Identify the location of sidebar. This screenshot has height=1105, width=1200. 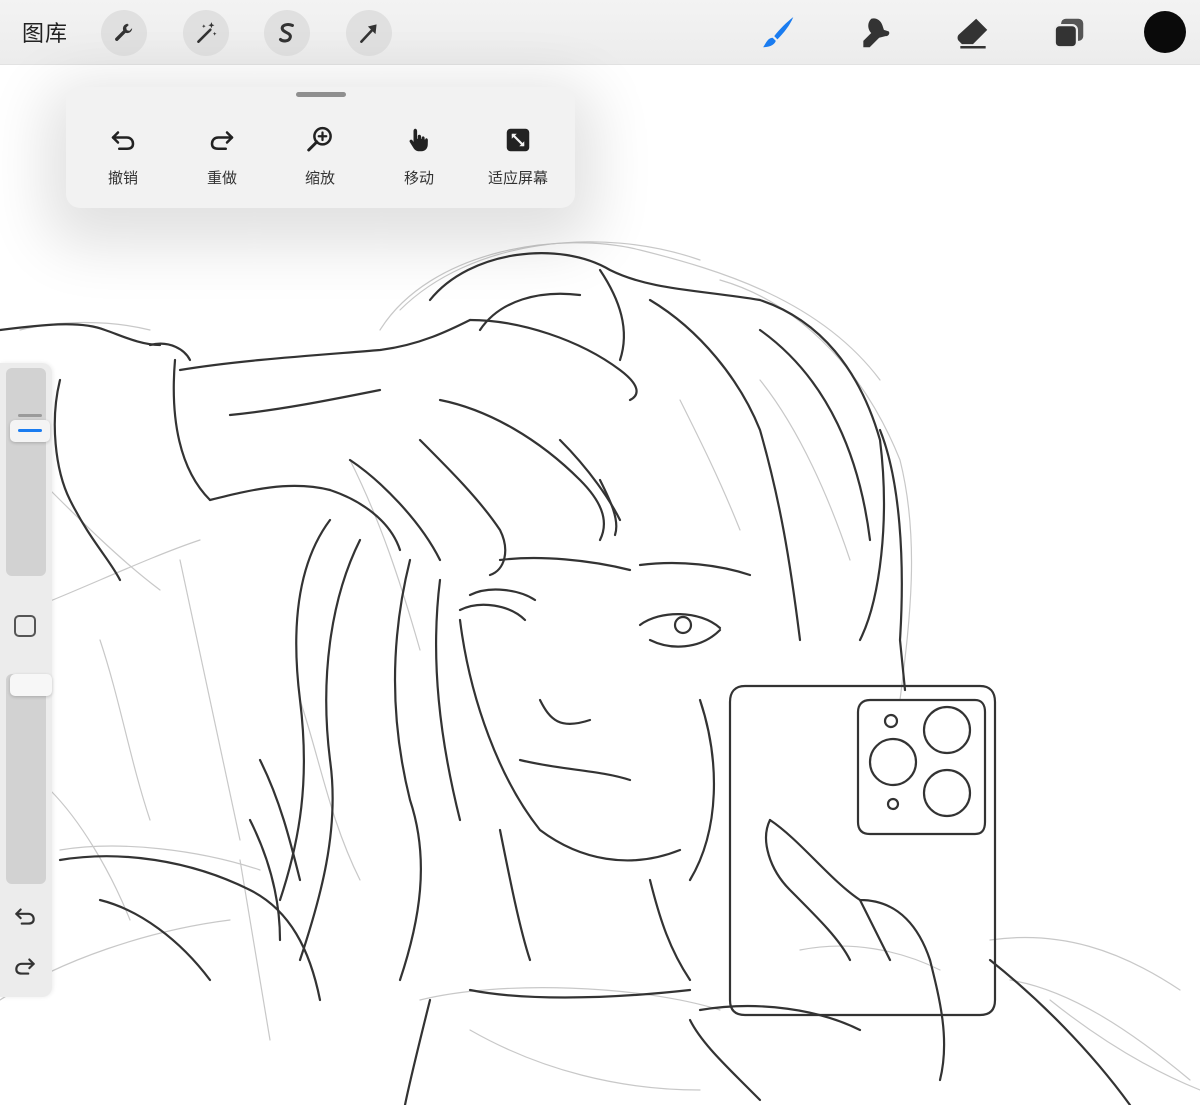
(26, 680).